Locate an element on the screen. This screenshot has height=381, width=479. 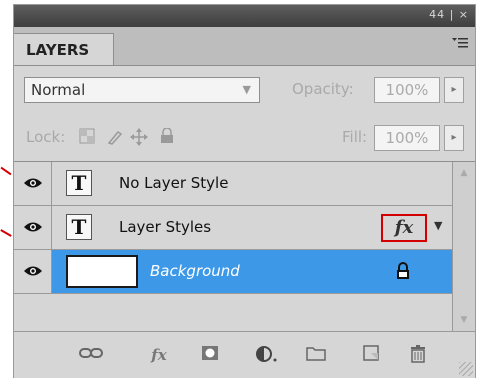
layers-scrollbar: ▲ ▼ is located at coordinates (463, 246).